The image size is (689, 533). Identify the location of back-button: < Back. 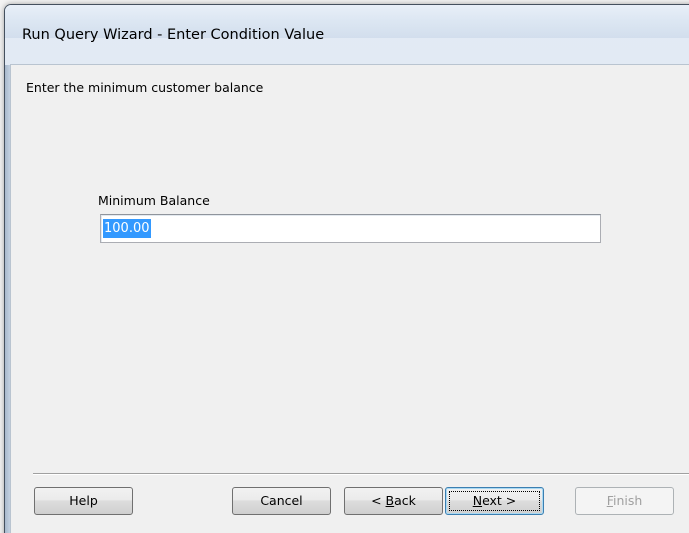
(393, 501).